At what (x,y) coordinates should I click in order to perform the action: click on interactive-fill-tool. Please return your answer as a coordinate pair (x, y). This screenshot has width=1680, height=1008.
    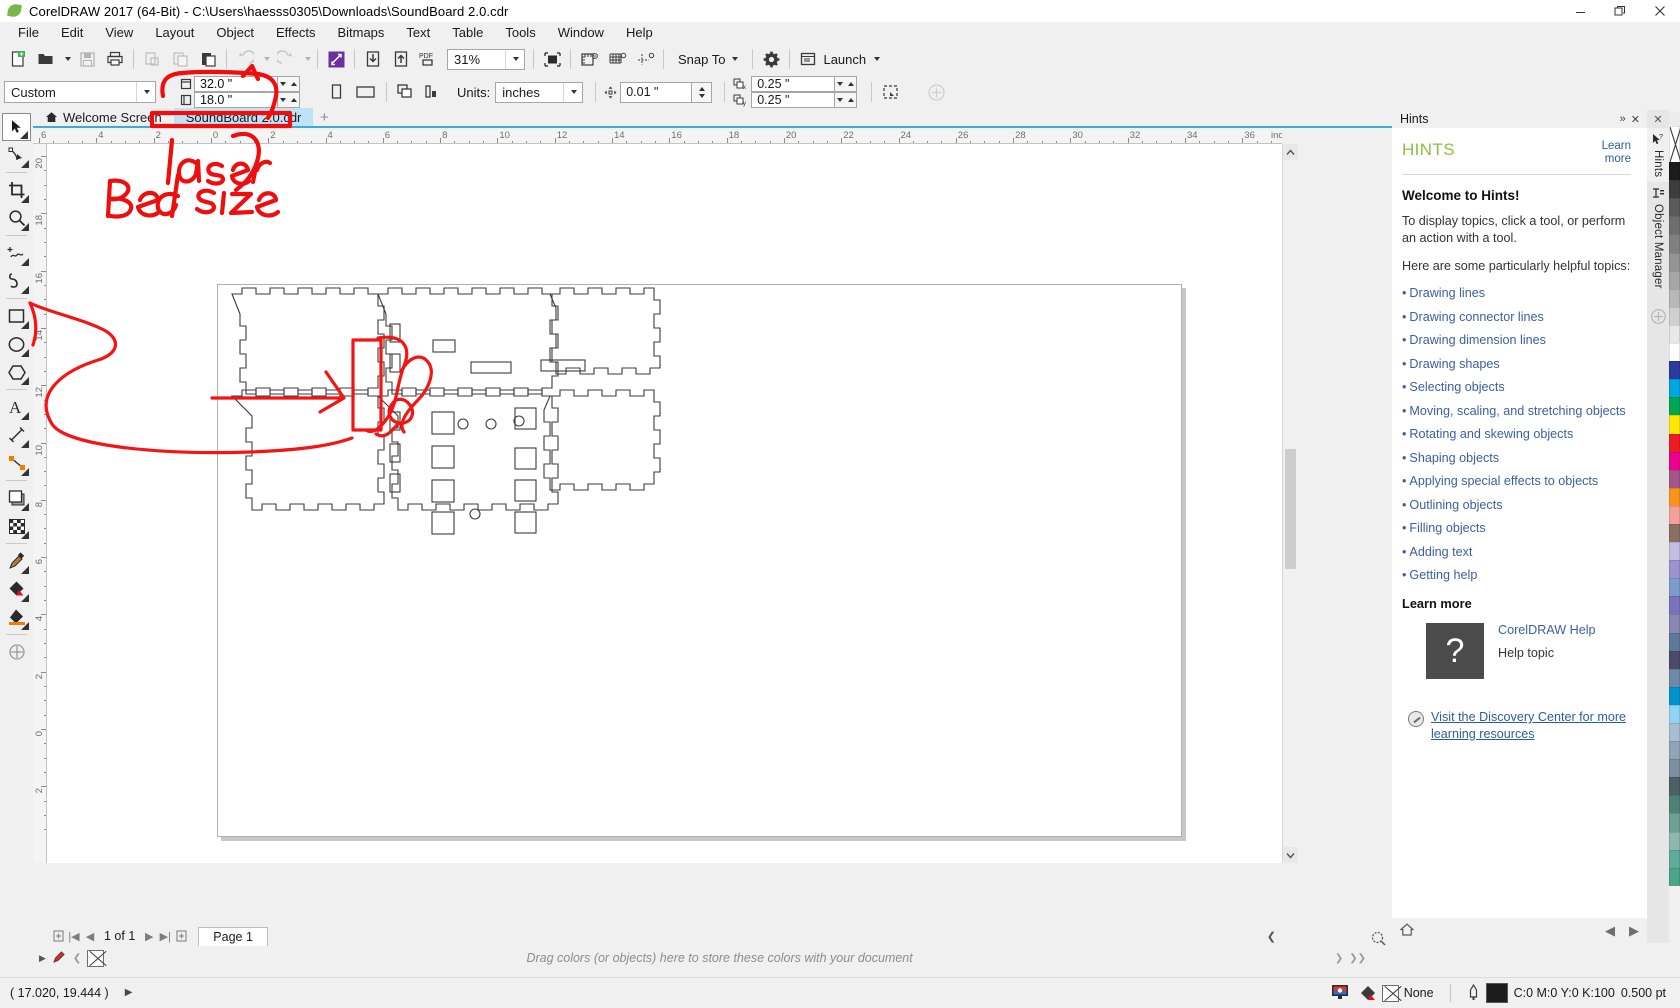
    Looking at the image, I should click on (16, 589).